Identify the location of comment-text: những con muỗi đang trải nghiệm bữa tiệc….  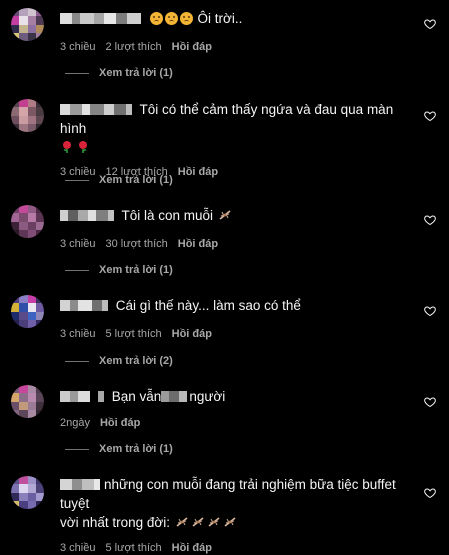
(228, 494).